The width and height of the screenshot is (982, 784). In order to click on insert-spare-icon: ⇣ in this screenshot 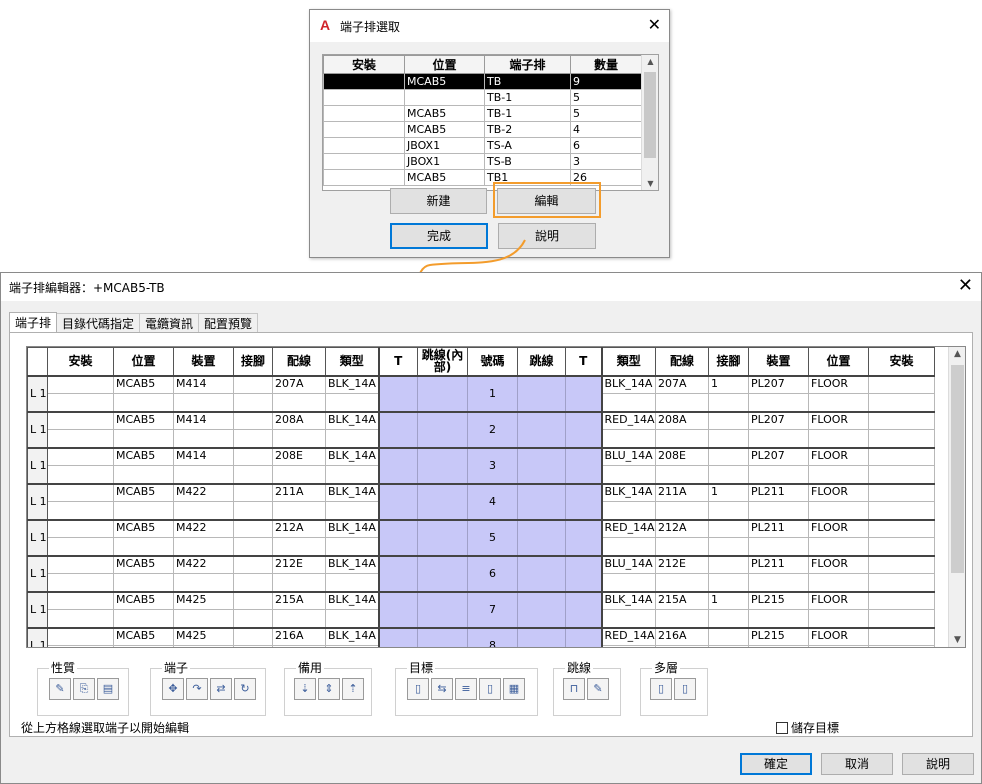, I will do `click(305, 689)`.